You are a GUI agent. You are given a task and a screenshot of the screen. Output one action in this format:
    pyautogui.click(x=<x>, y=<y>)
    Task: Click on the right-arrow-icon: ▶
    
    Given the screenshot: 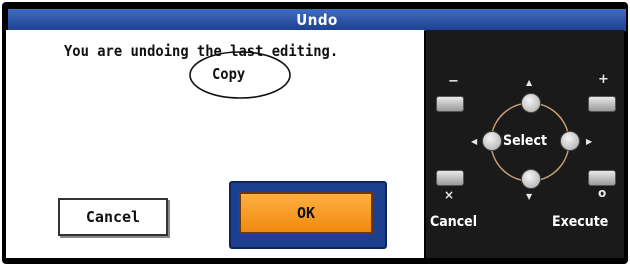 What is the action you would take?
    pyautogui.click(x=589, y=141)
    